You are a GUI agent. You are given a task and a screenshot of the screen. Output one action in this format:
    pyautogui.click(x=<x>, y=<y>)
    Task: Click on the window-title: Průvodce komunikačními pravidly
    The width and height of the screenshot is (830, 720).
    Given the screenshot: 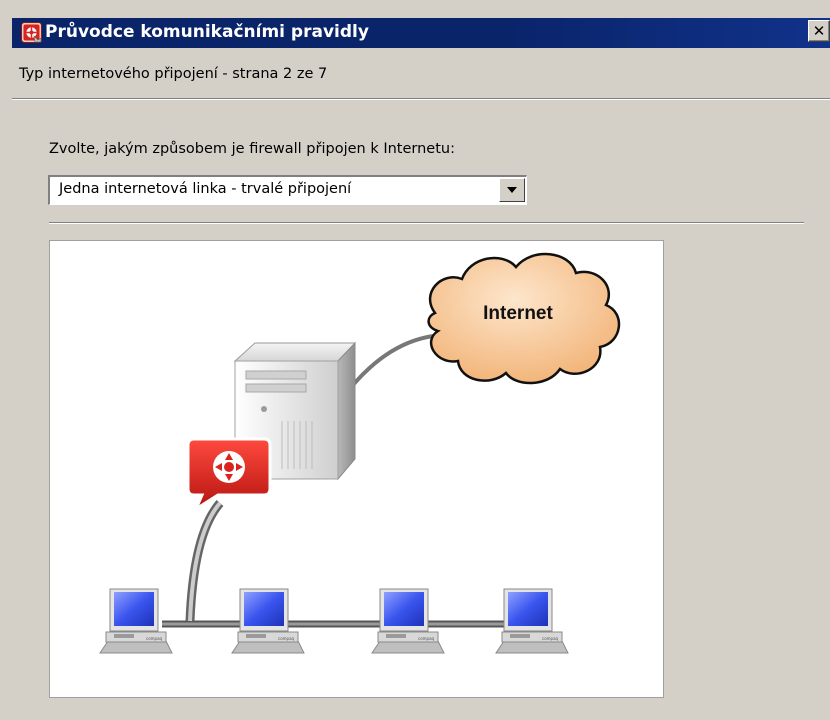 What is the action you would take?
    pyautogui.click(x=207, y=32)
    